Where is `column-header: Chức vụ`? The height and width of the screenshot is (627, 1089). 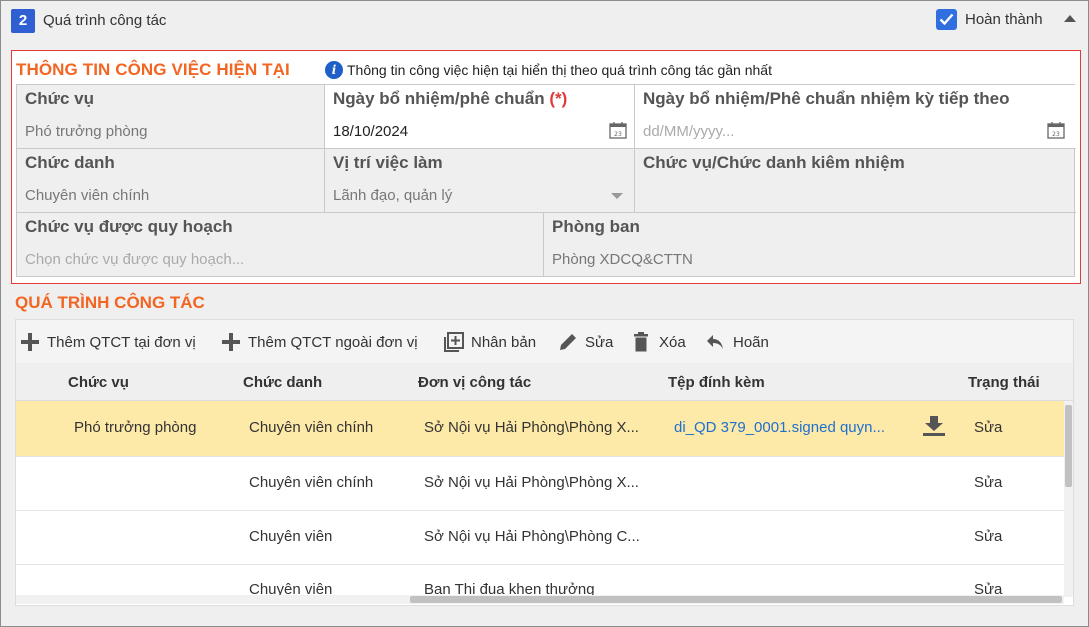 column-header: Chức vụ is located at coordinates (98, 382).